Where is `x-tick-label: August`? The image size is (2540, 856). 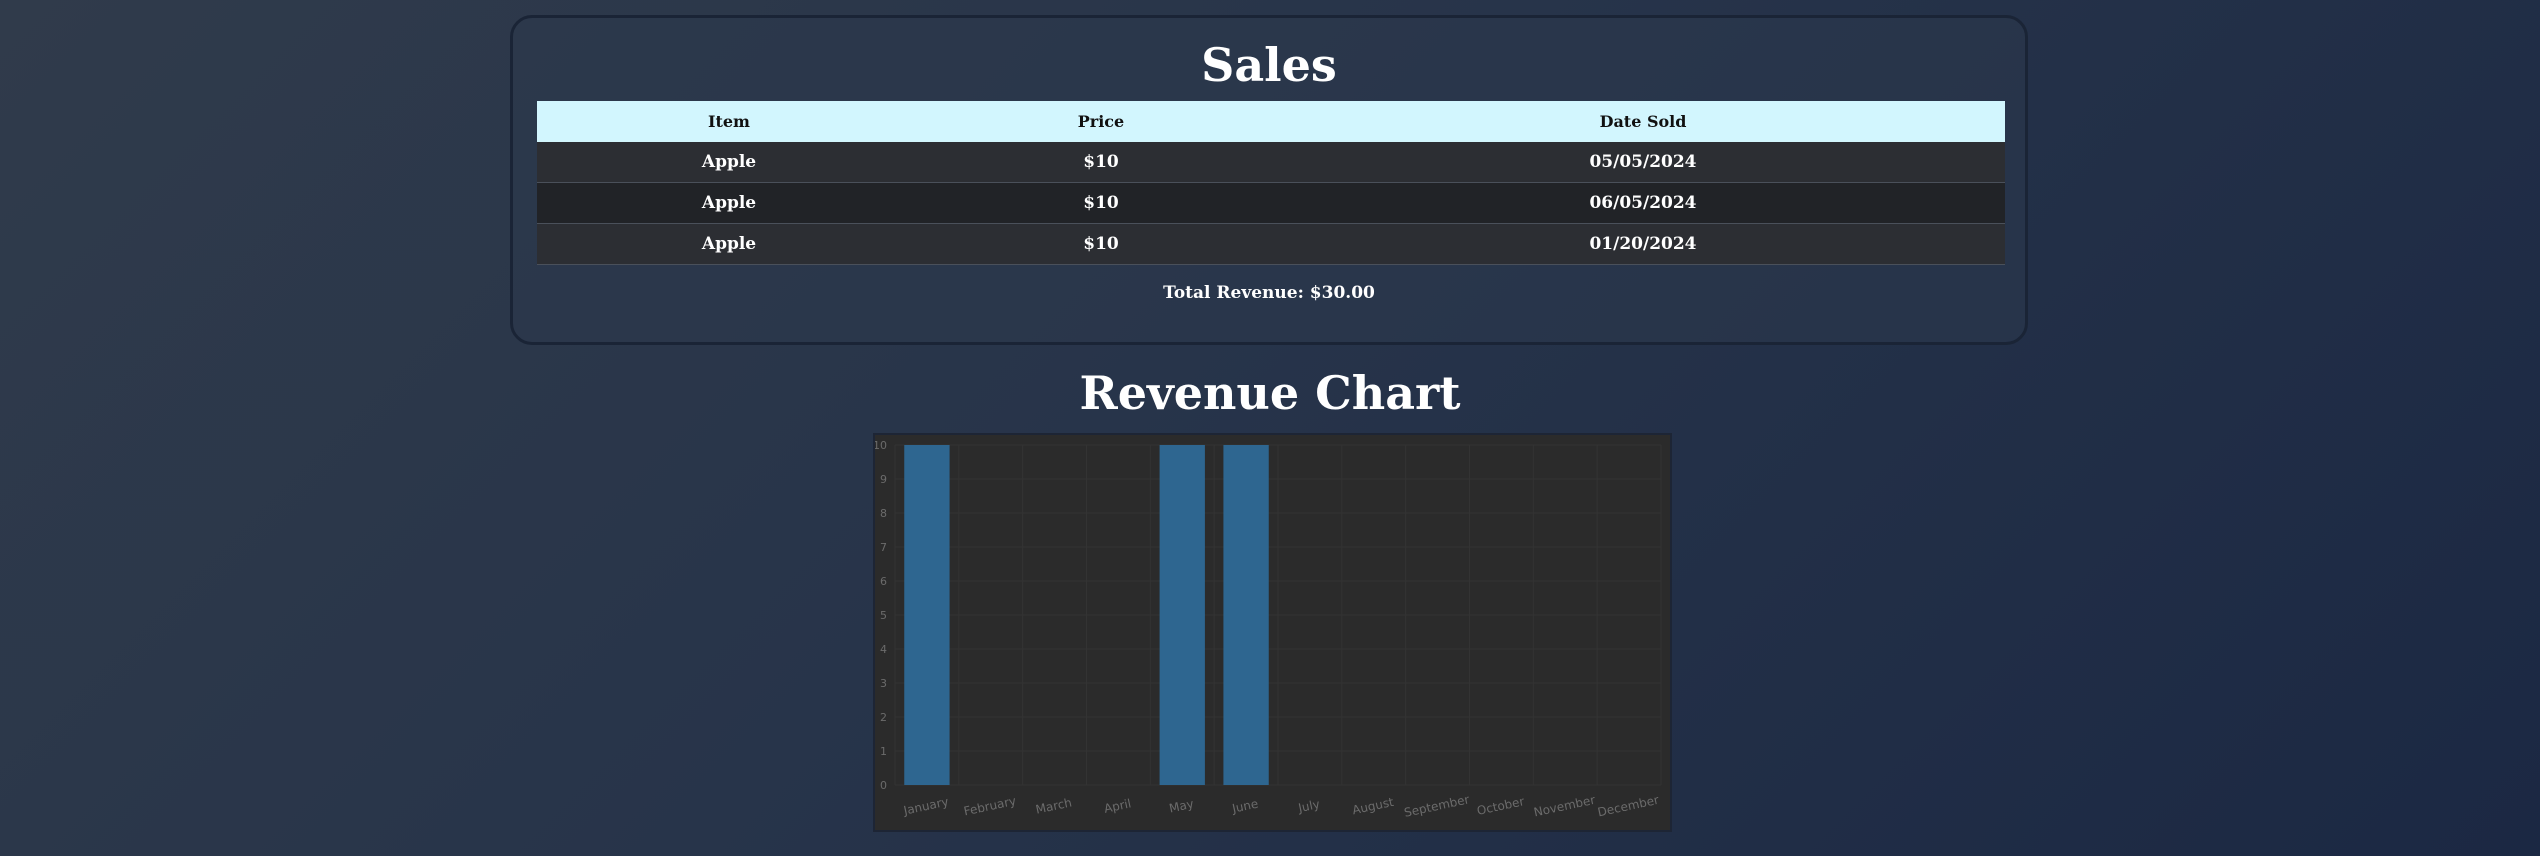 x-tick-label: August is located at coordinates (1373, 806).